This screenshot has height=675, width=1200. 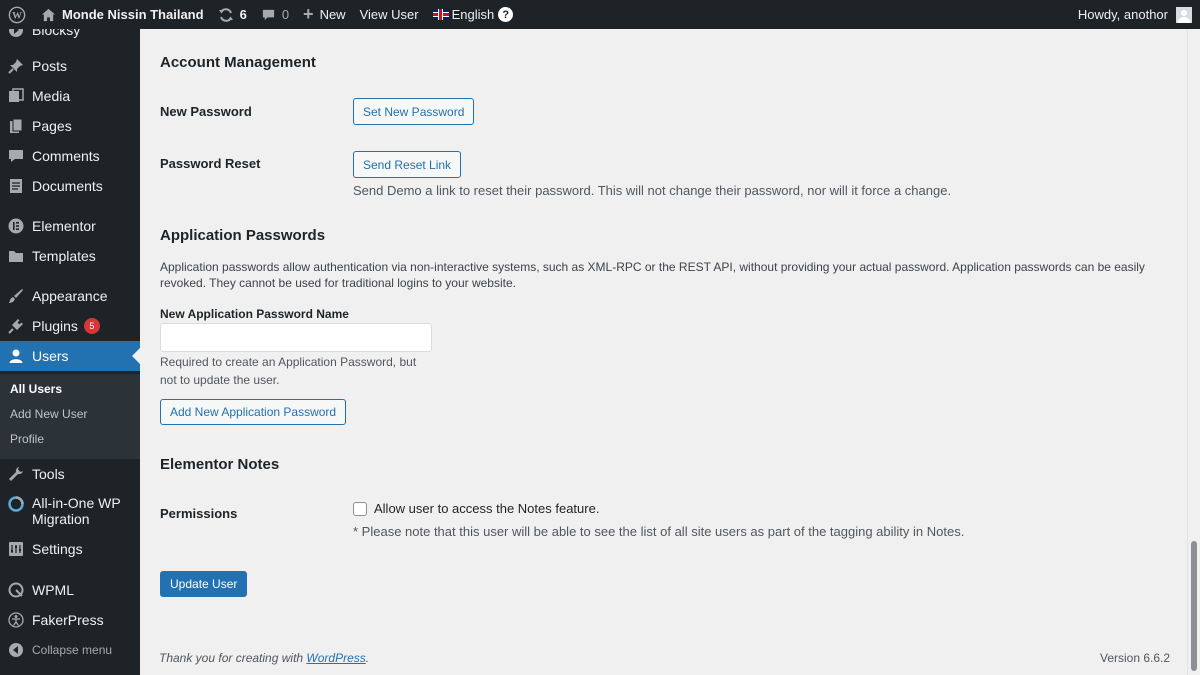 I want to click on collapse-menu-label: Collapse menu, so click(x=72, y=650).